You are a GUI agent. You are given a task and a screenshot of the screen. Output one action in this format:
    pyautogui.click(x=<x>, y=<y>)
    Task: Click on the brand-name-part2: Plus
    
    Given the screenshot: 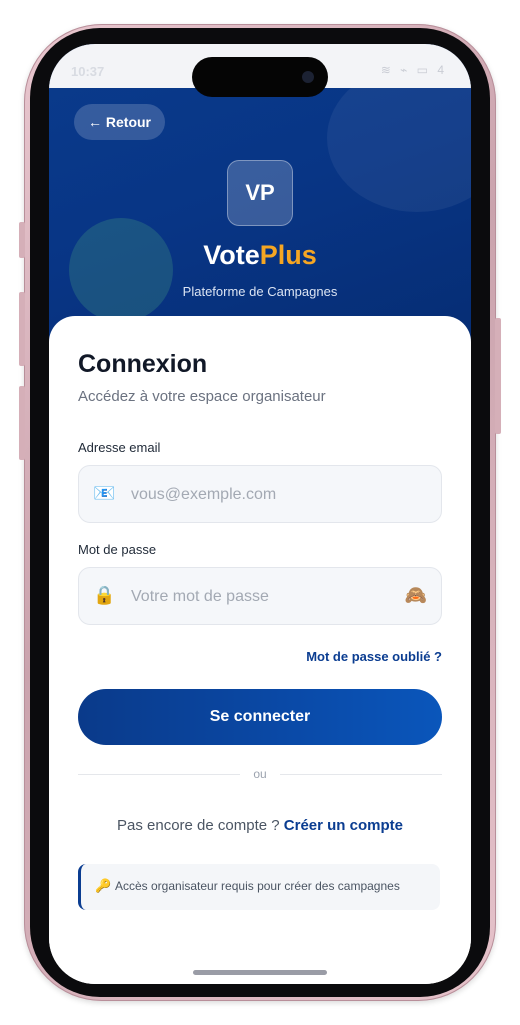 What is the action you would take?
    pyautogui.click(x=288, y=255)
    